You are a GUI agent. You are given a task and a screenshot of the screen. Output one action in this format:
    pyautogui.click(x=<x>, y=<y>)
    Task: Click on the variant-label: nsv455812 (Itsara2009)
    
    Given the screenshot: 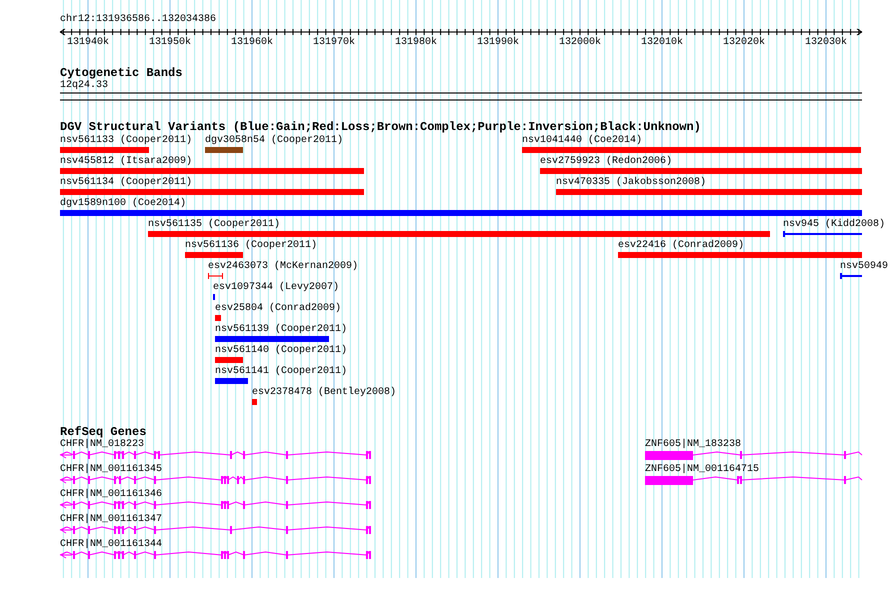 What is the action you would take?
    pyautogui.click(x=126, y=161)
    